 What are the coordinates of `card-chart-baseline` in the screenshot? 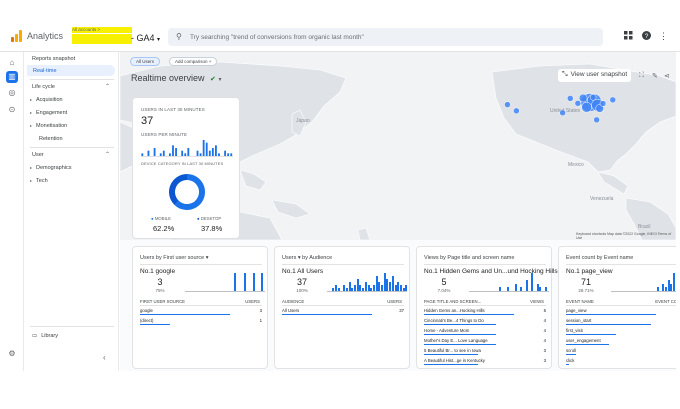 It's located at (643, 291).